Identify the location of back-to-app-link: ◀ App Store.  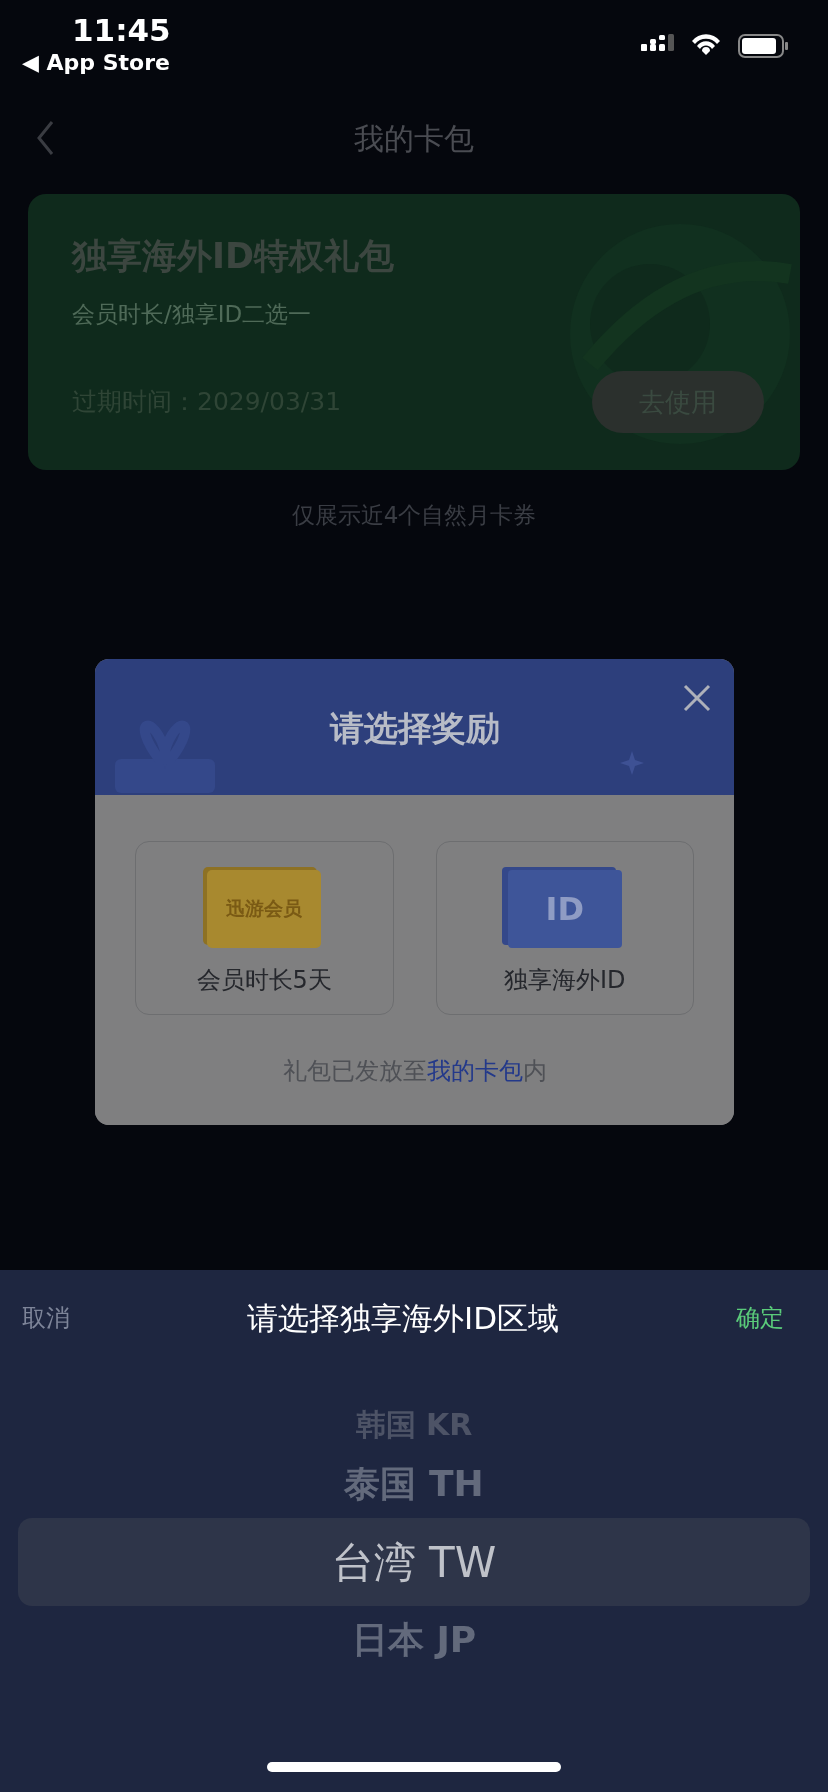
(96, 63).